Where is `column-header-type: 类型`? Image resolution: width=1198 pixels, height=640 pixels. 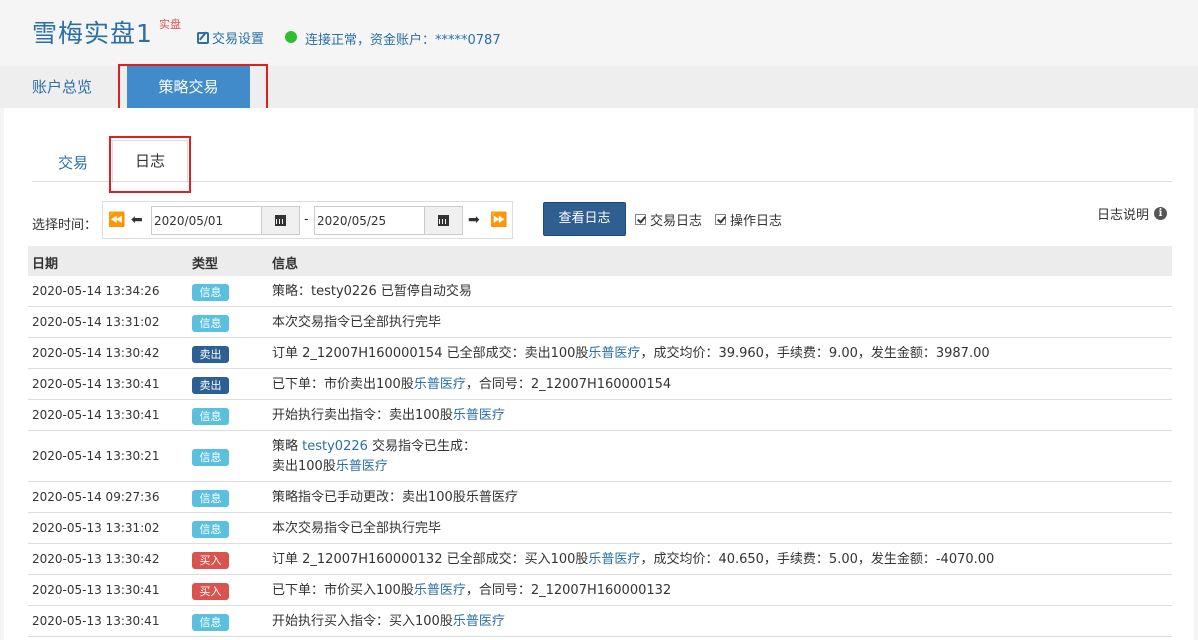 column-header-type: 类型 is located at coordinates (205, 264).